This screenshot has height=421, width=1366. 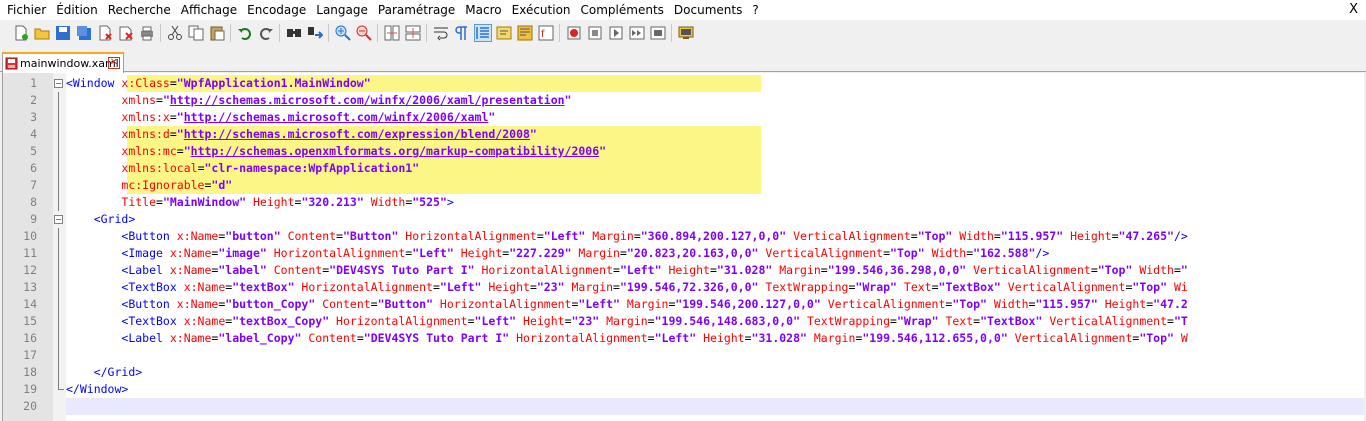 I want to click on menu-item-6: Paramétrage, so click(x=416, y=10).